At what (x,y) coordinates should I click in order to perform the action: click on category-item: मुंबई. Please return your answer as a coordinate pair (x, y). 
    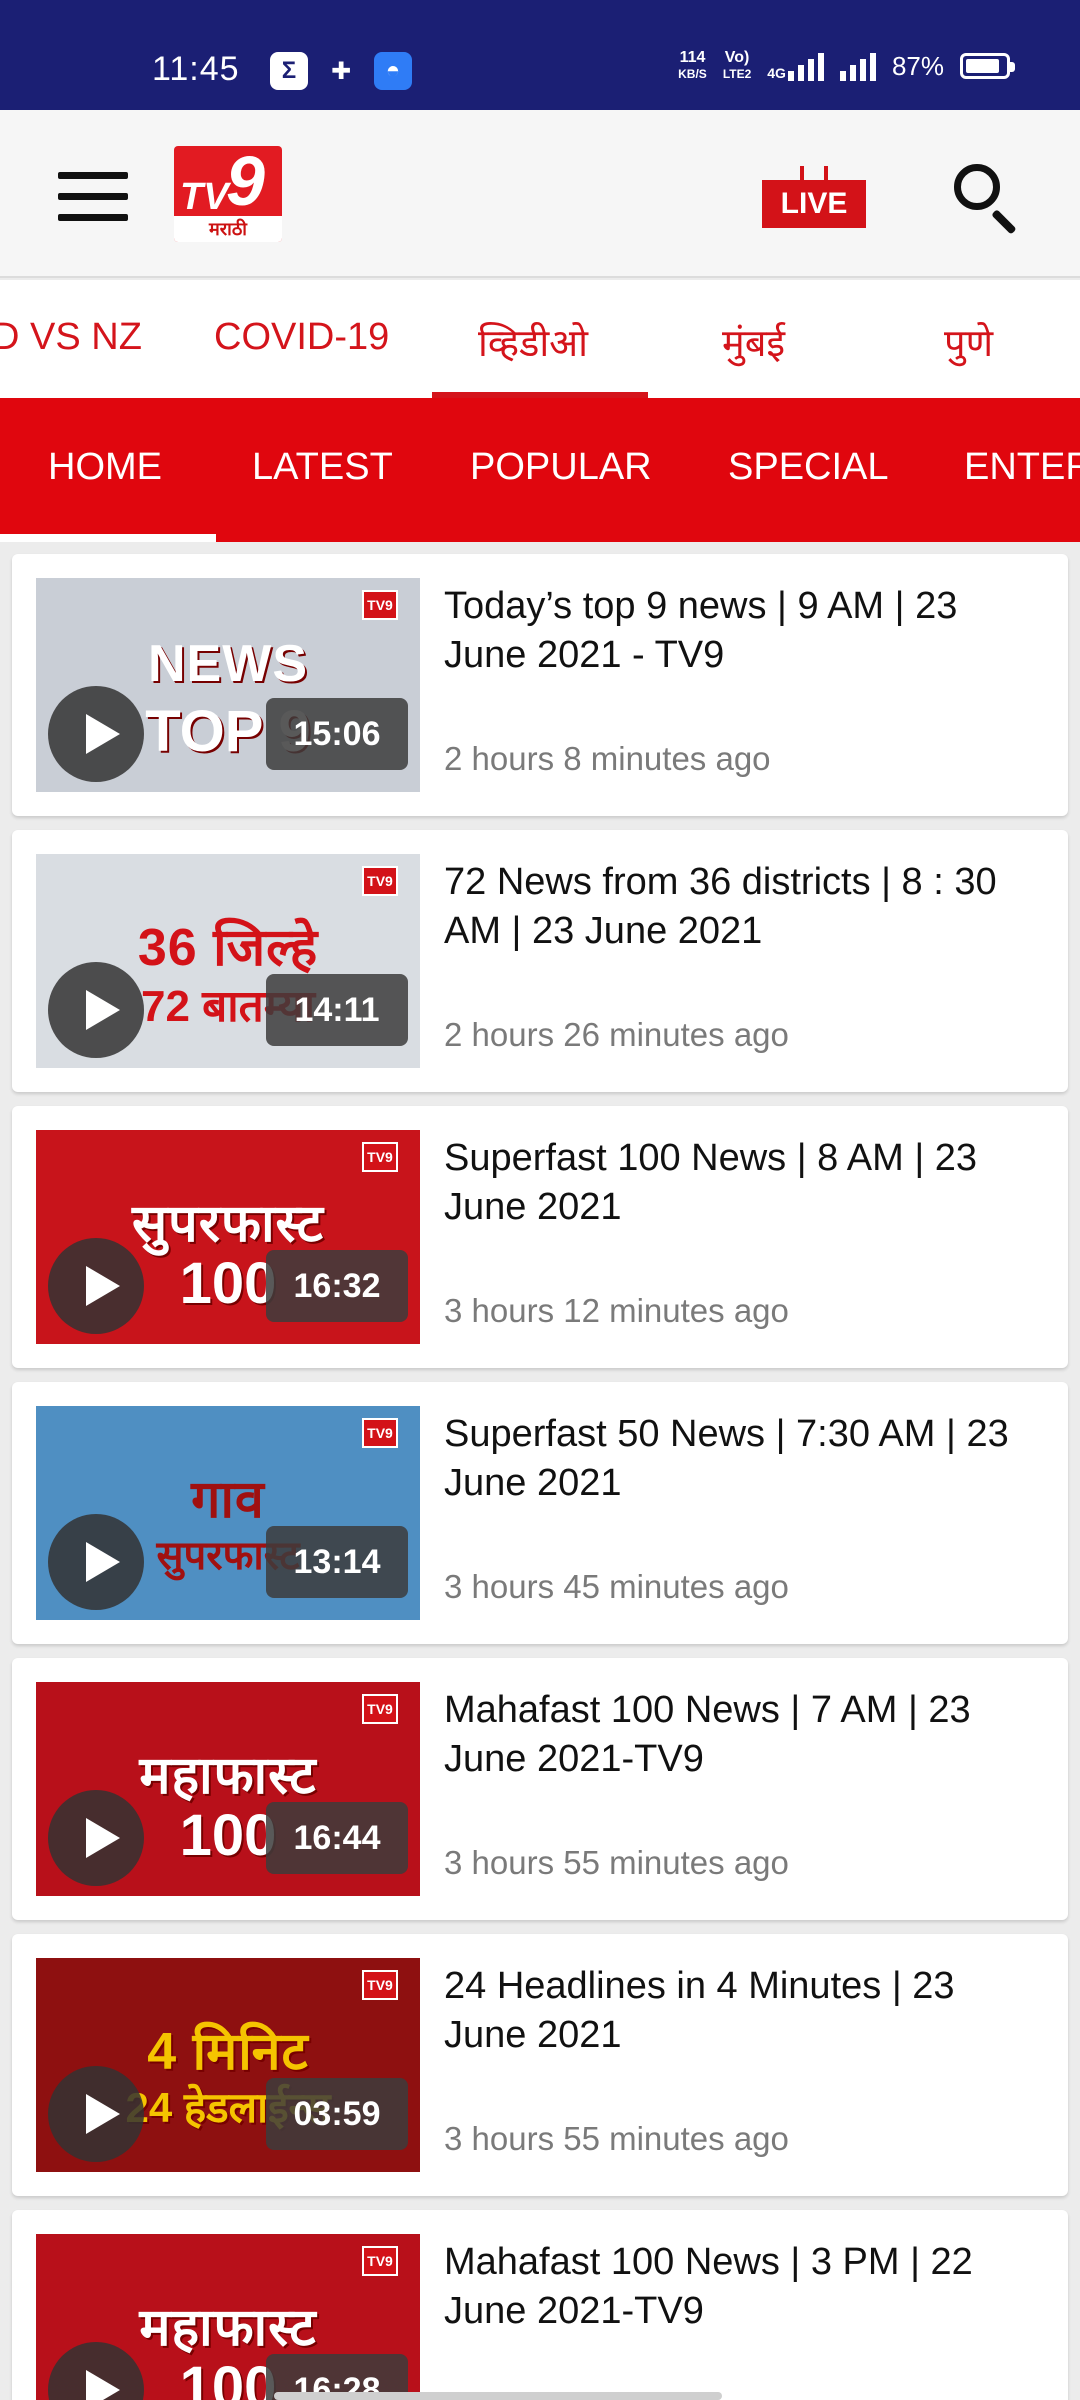
    Looking at the image, I should click on (753, 342).